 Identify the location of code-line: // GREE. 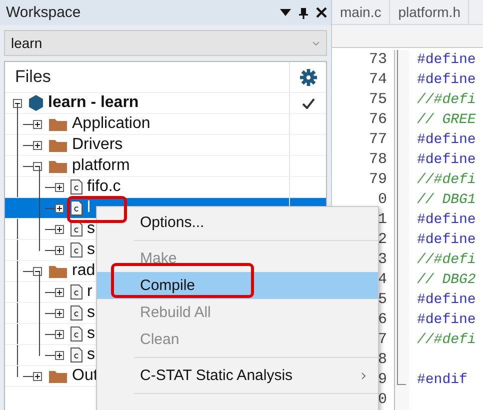
(446, 120).